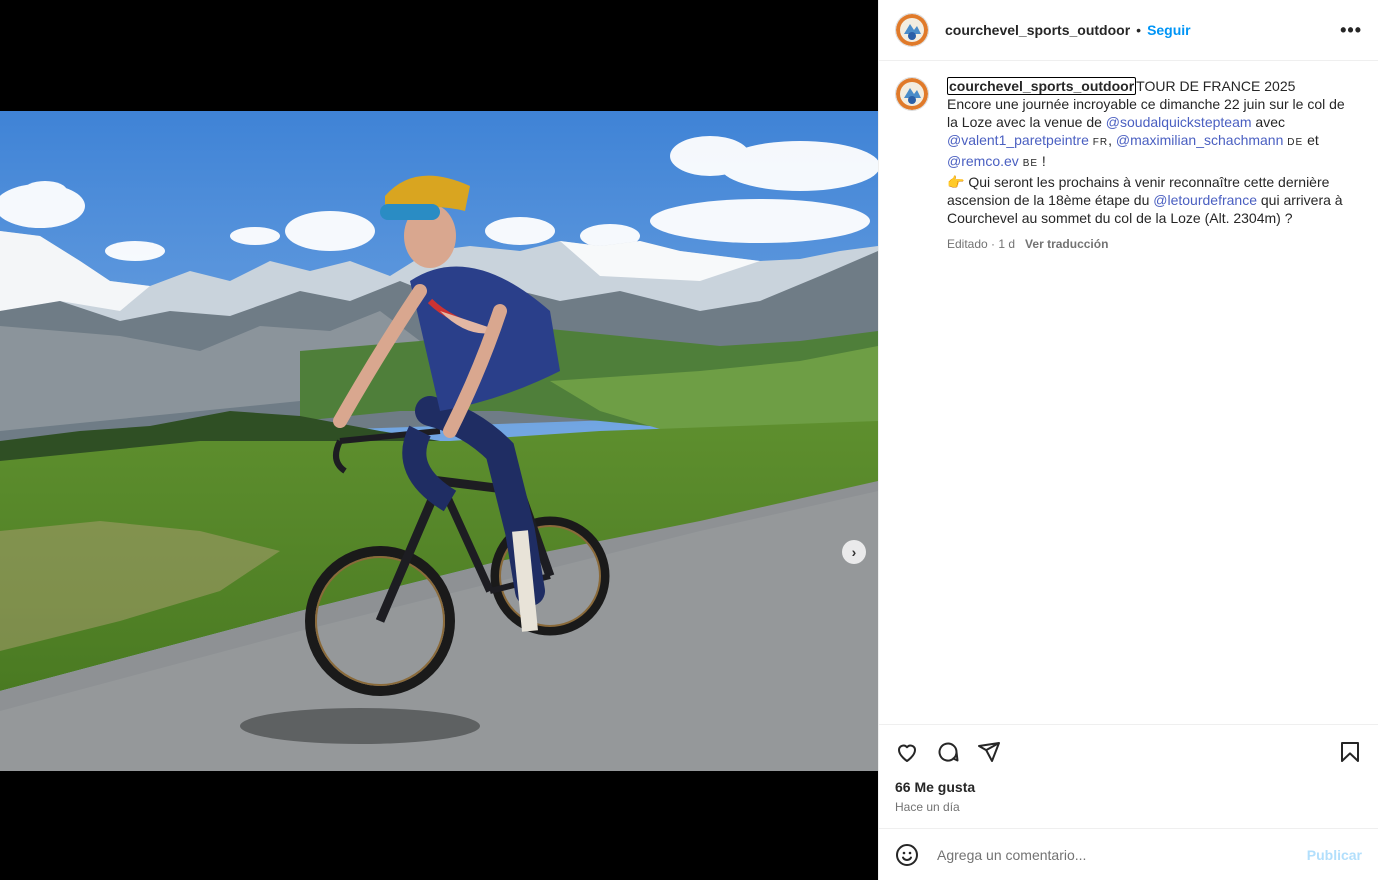  I want to click on comment-input, so click(1121, 854).